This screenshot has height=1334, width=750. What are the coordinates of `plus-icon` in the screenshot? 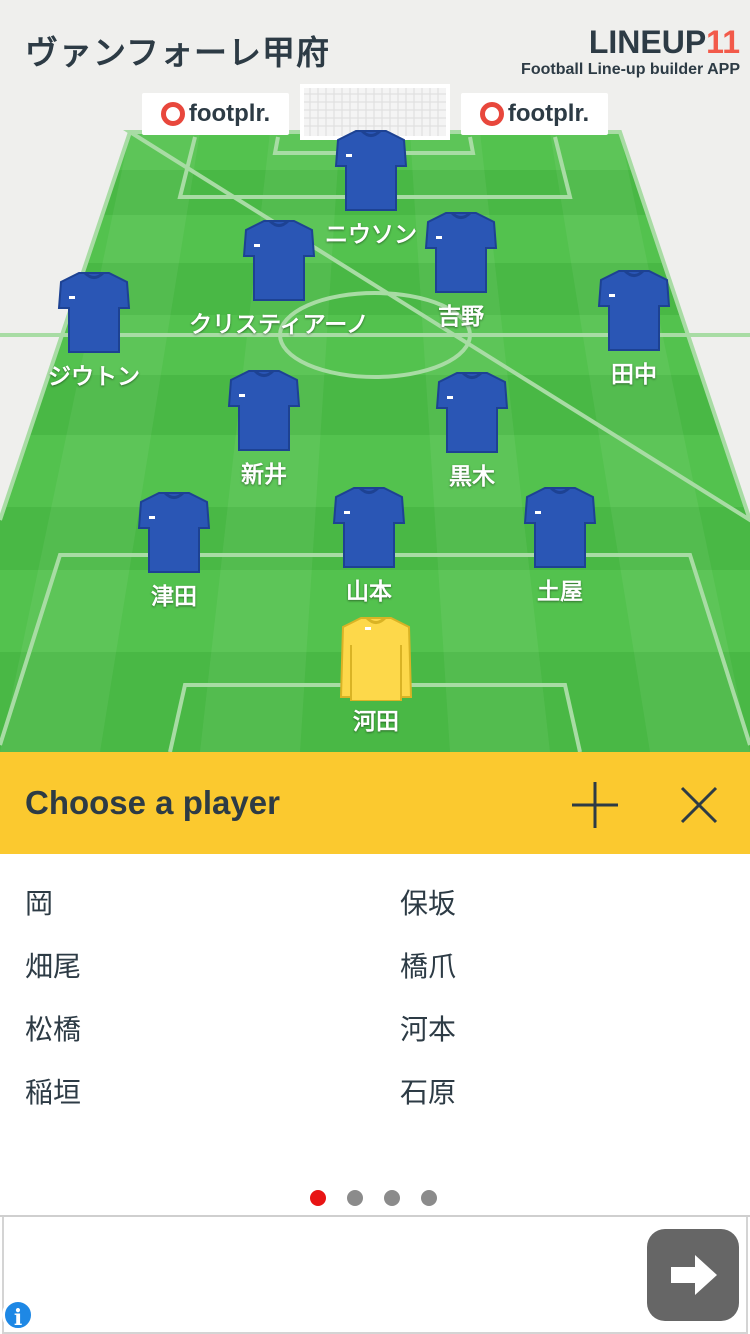 It's located at (595, 805).